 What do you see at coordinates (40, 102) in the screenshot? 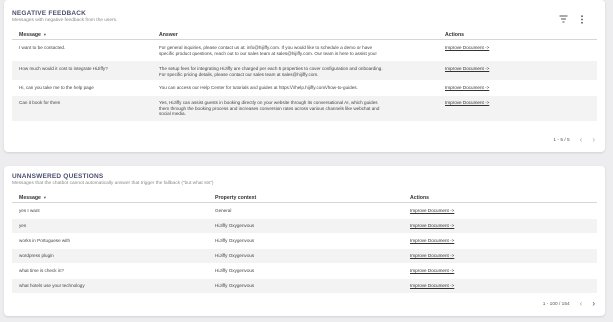
I see `row-message: Can it book for them` at bounding box center [40, 102].